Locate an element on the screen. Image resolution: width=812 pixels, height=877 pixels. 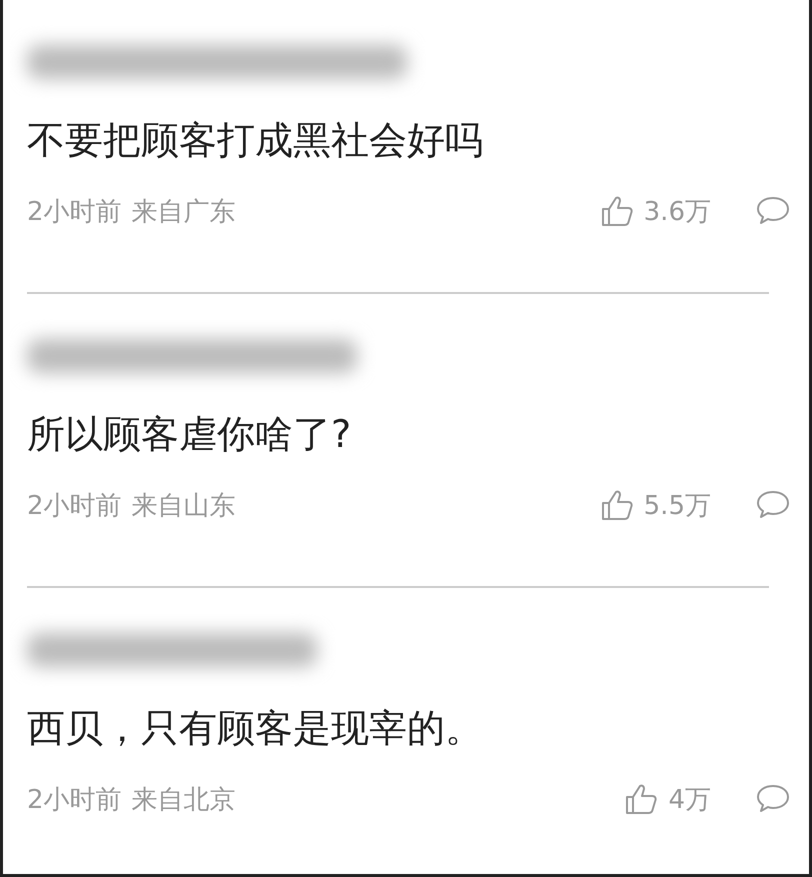
comment-text: 西贝，只有顾客是现宰的。 is located at coordinates (255, 728).